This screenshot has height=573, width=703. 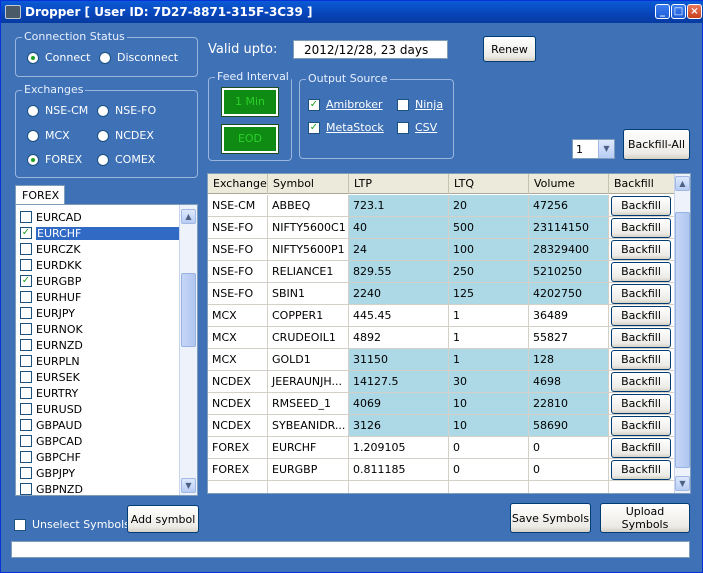 I want to click on symbol-list-item: EURPLN, so click(x=100, y=361).